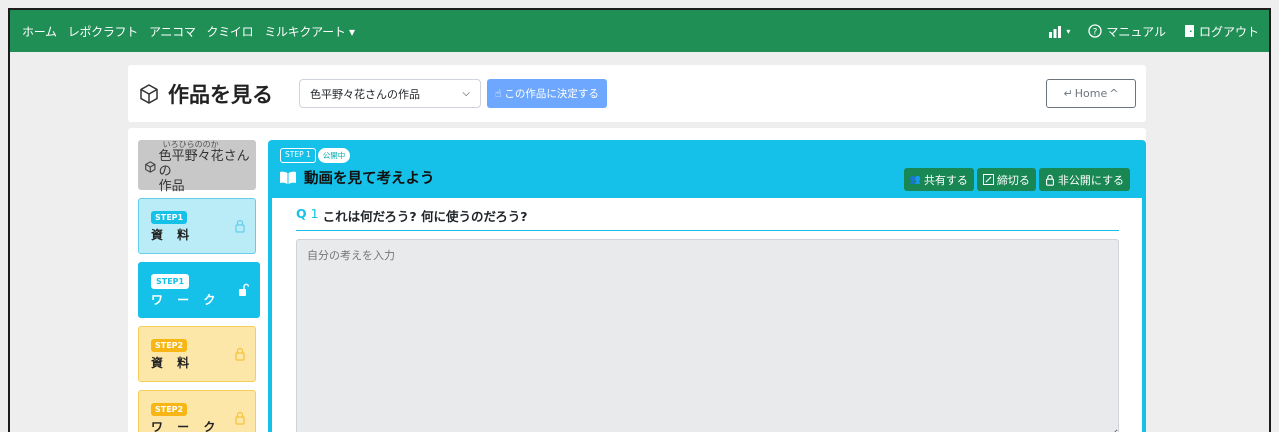 The height and width of the screenshot is (432, 1279). What do you see at coordinates (298, 155) in the screenshot?
I see `step-tag: STEP 1` at bounding box center [298, 155].